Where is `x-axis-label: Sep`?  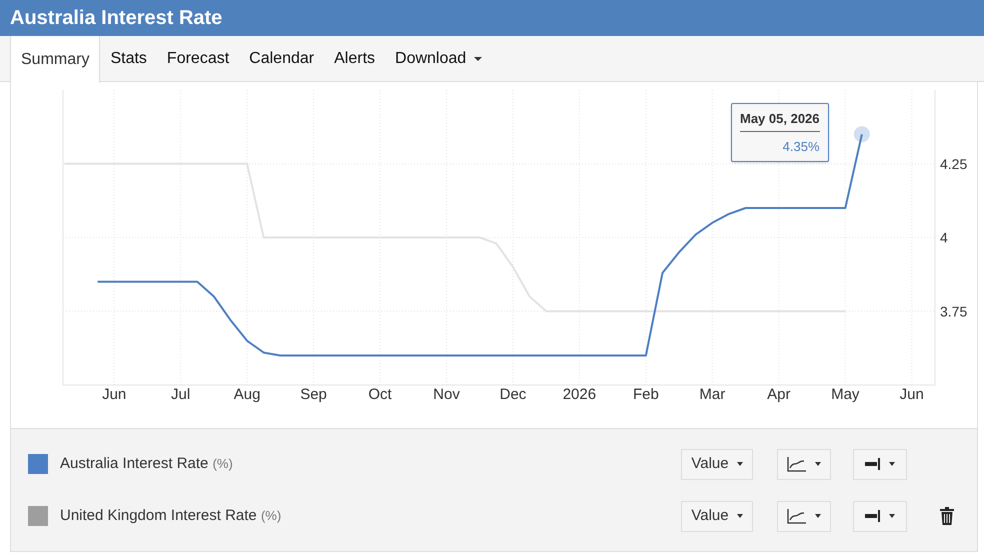
x-axis-label: Sep is located at coordinates (313, 394).